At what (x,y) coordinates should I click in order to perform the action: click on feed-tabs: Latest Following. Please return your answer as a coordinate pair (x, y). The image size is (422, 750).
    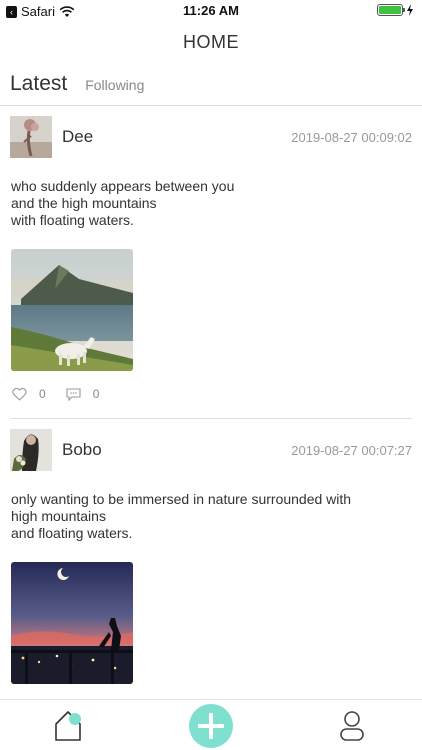
    Looking at the image, I should click on (77, 84).